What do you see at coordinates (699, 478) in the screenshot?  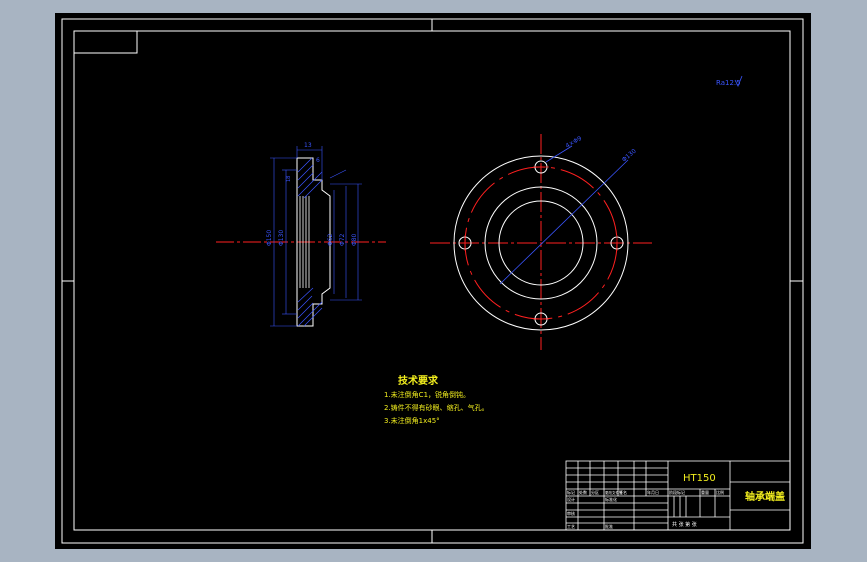 I see `material-label: HT150` at bounding box center [699, 478].